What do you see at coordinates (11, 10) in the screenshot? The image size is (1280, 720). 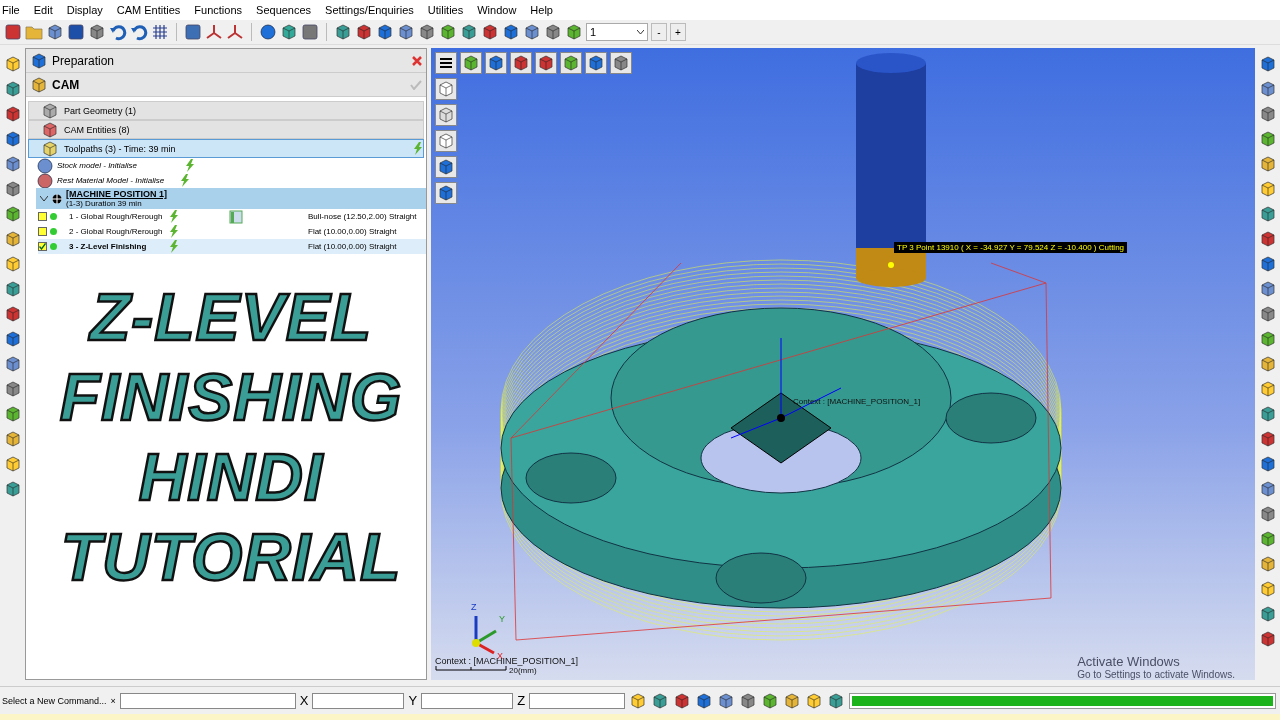 I see `menu-item: File` at bounding box center [11, 10].